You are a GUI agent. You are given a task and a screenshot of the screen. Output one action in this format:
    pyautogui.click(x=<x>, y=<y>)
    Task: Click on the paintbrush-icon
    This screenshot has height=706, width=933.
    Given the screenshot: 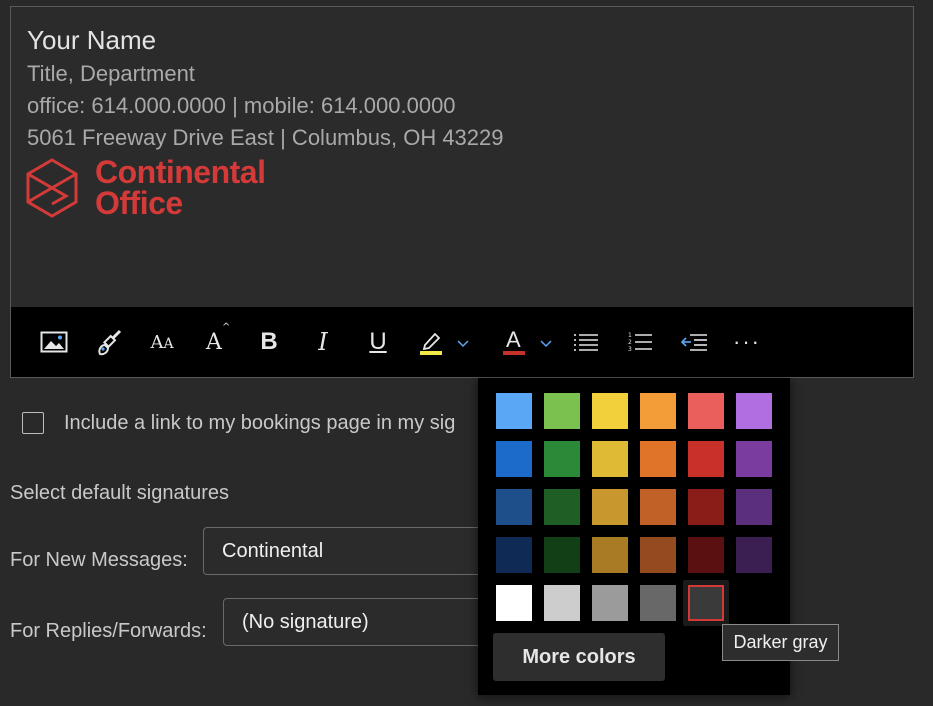 What is the action you would take?
    pyautogui.click(x=110, y=342)
    